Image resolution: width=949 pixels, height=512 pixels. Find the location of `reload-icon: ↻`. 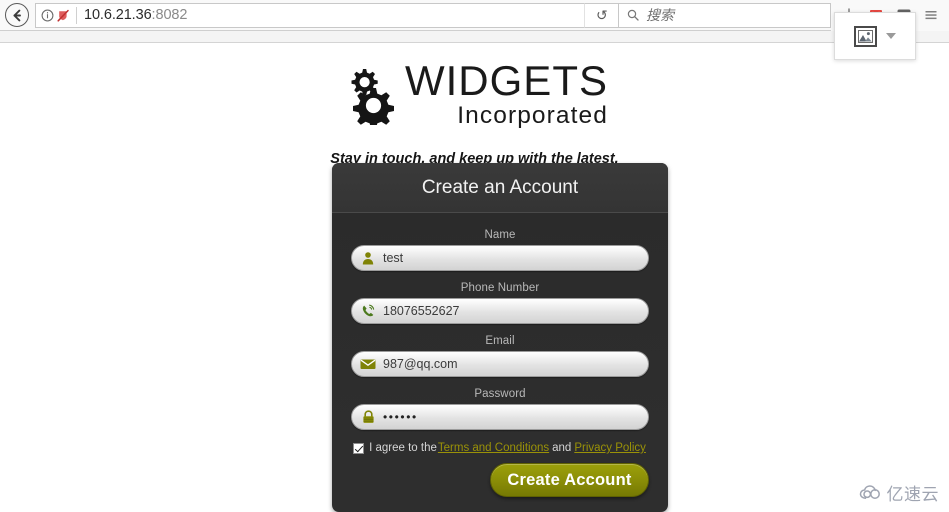

reload-icon: ↻ is located at coordinates (601, 15).